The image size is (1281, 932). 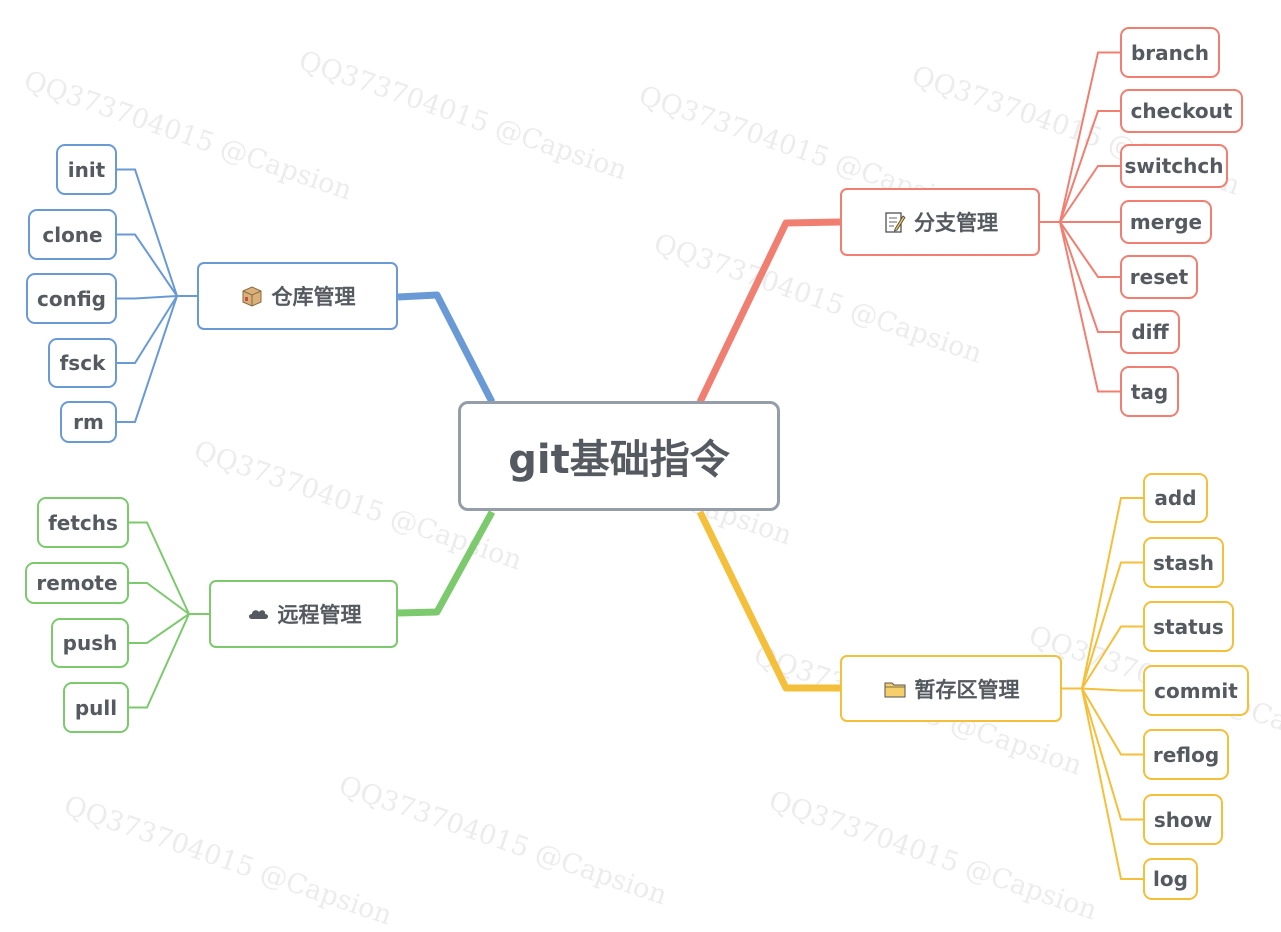 I want to click on leaf-show: show, so click(x=1183, y=819).